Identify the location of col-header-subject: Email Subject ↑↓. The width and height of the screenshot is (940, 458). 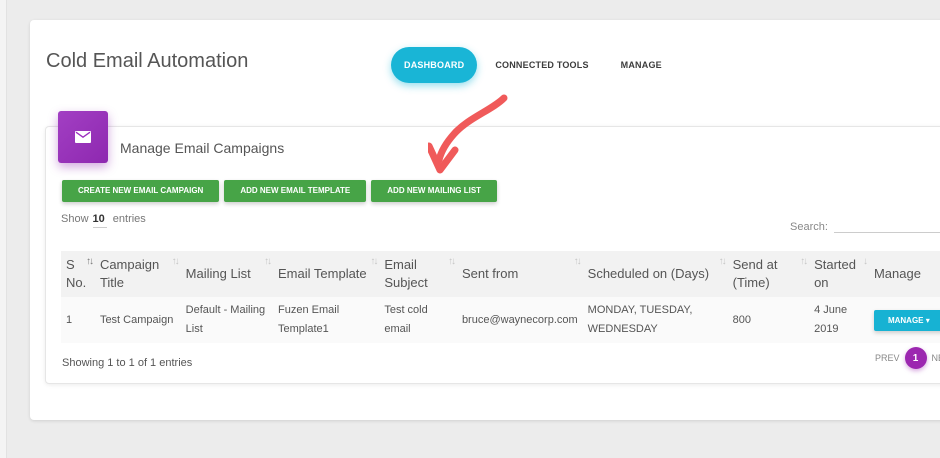
(418, 274).